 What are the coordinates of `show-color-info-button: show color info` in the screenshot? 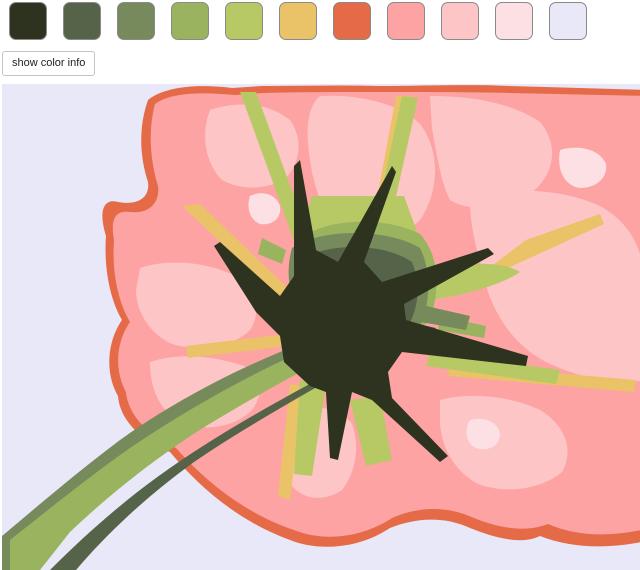 It's located at (49, 63).